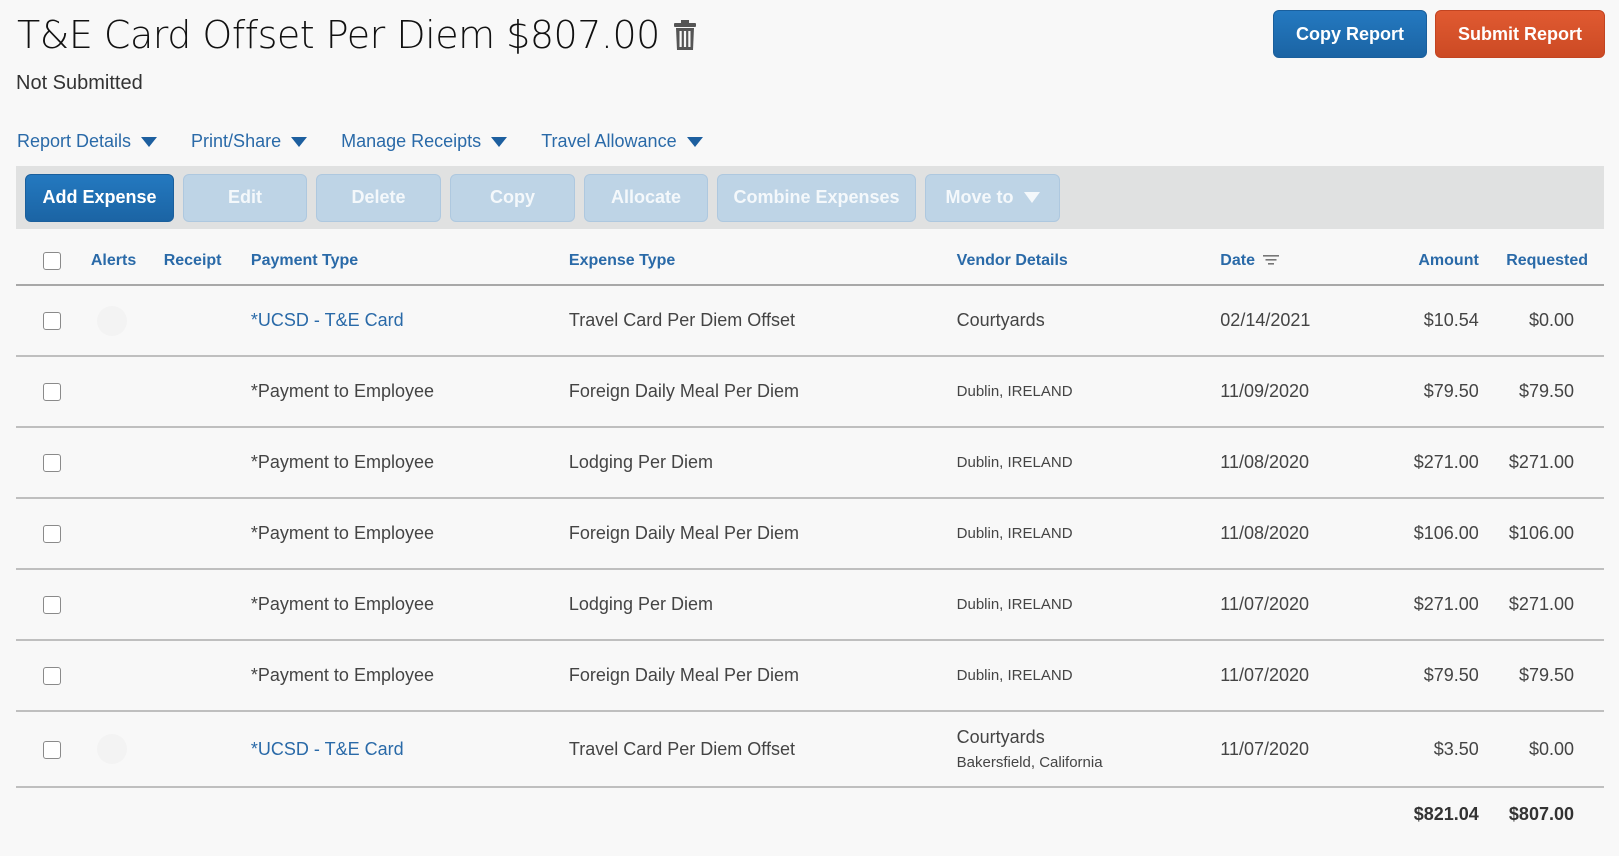 Image resolution: width=1619 pixels, height=856 pixels. Describe the element at coordinates (810, 813) in the screenshot. I see `totals-row: $821.04 $807.00` at that location.